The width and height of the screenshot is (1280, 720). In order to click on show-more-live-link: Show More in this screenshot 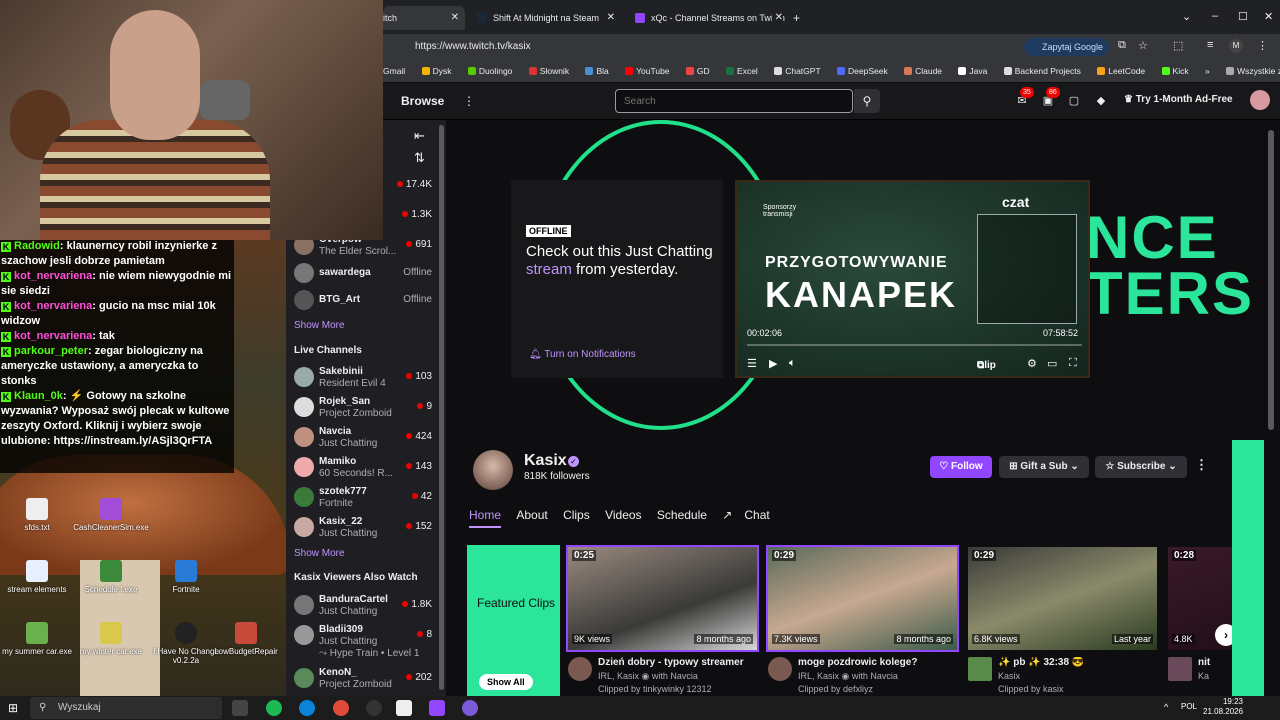, I will do `click(319, 553)`.